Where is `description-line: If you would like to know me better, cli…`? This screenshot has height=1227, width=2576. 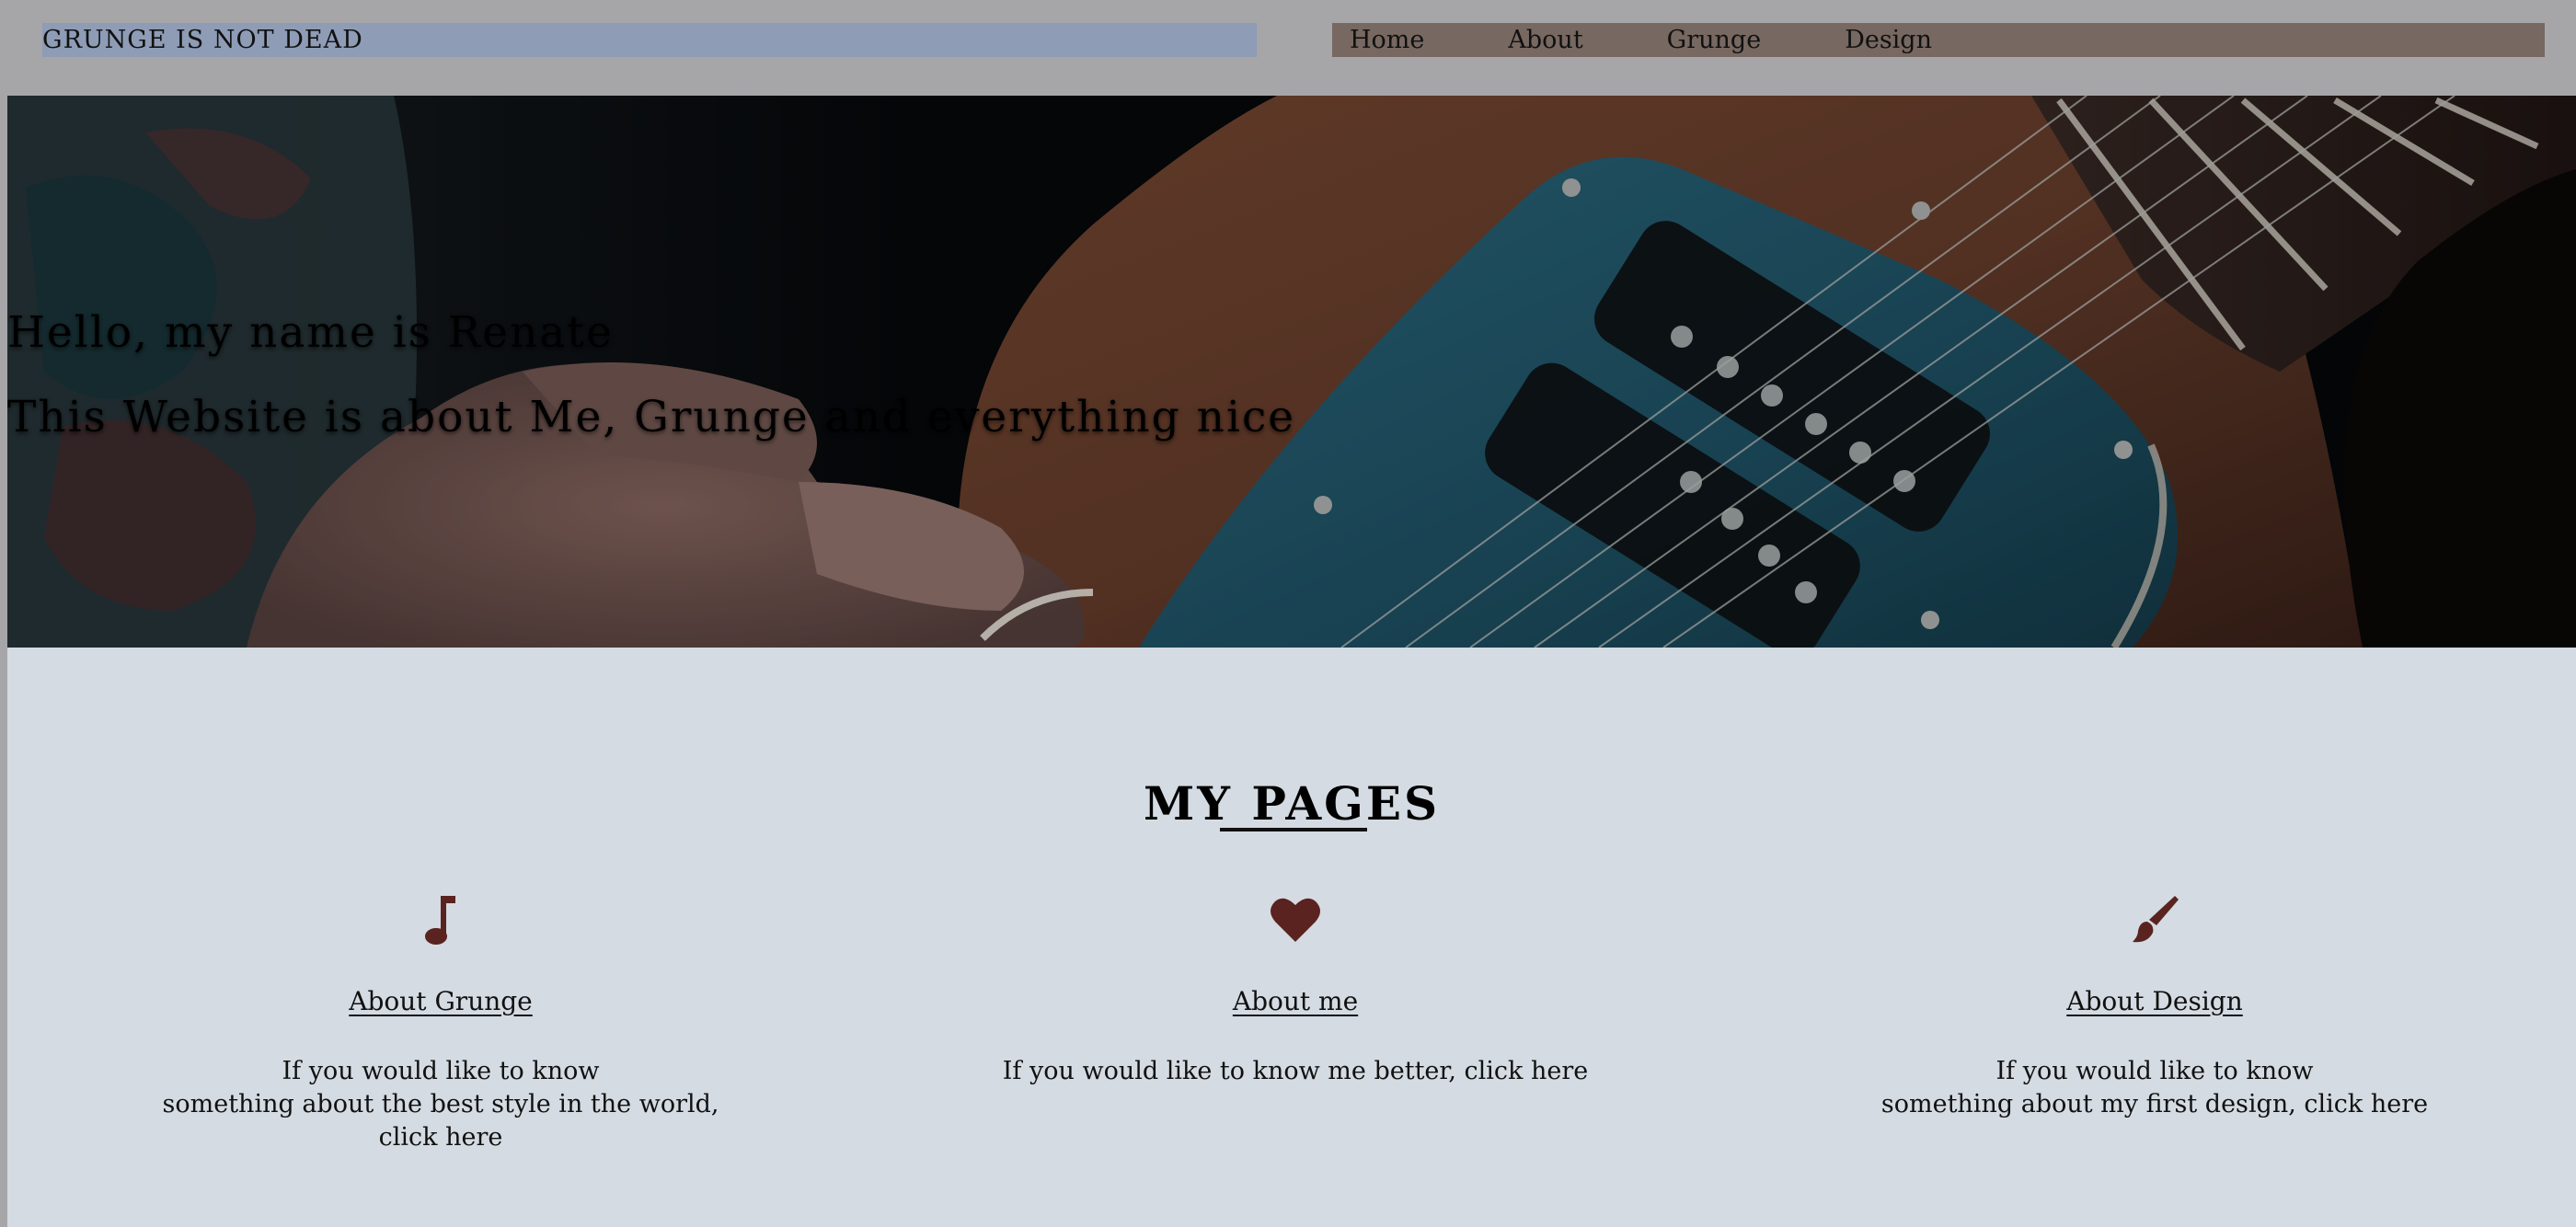 description-line: If you would like to know me better, cli… is located at coordinates (1295, 1071).